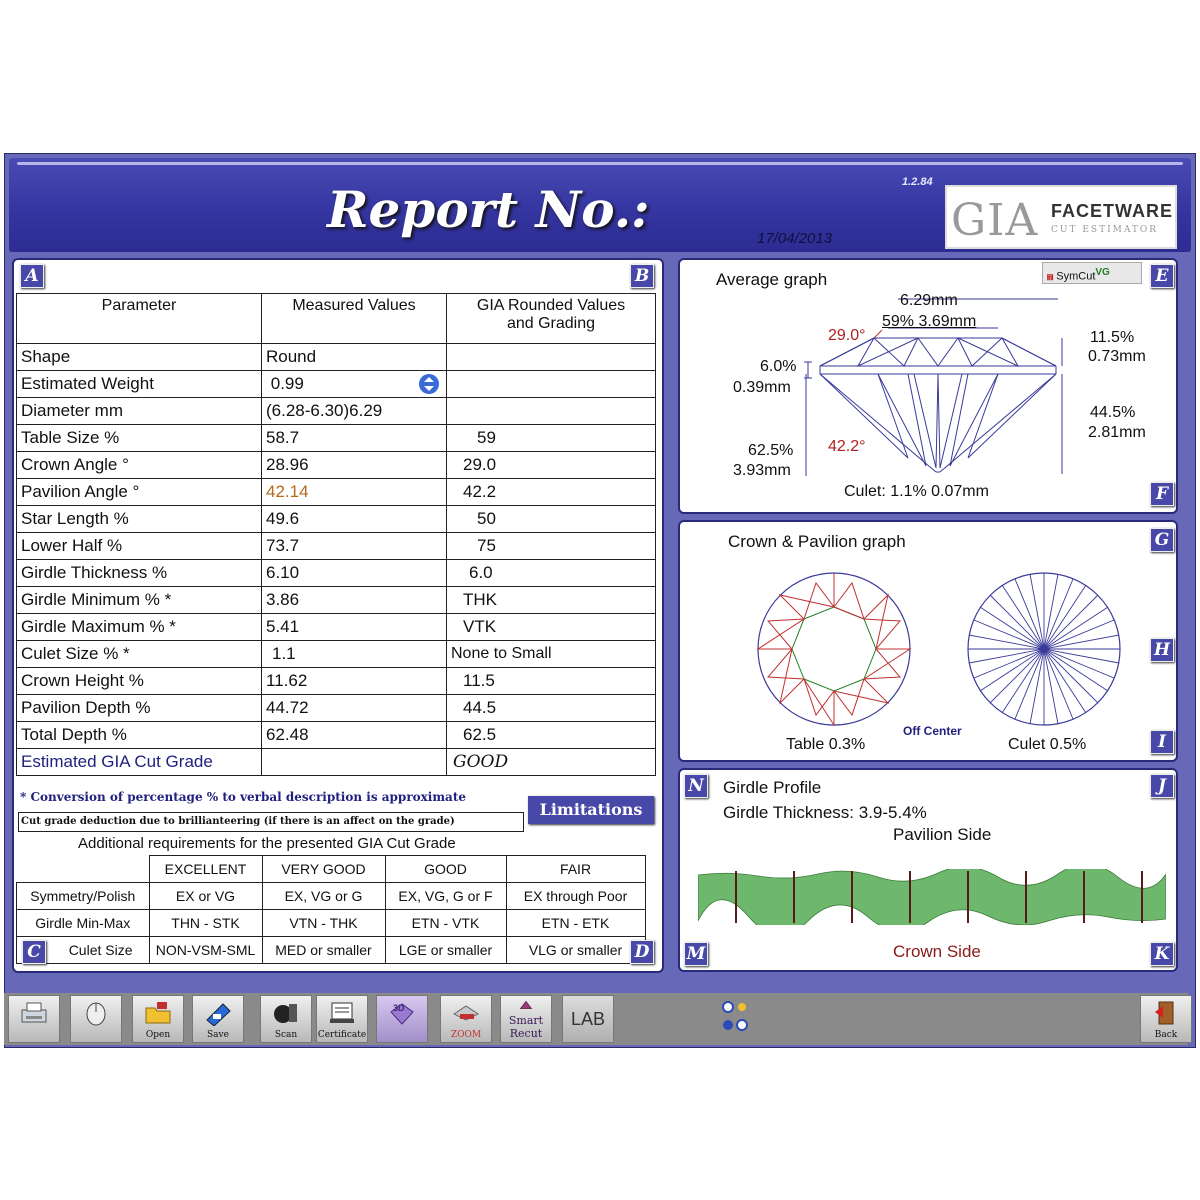  I want to click on mouse-button, so click(96, 1019).